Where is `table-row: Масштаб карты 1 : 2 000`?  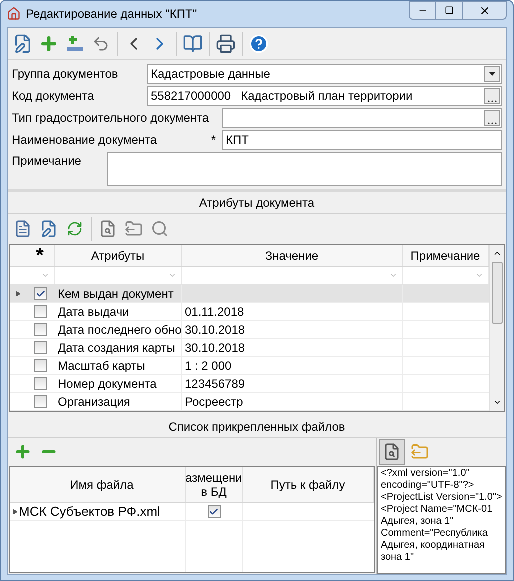
table-row: Масштаб карты 1 : 2 000 is located at coordinates (249, 366).